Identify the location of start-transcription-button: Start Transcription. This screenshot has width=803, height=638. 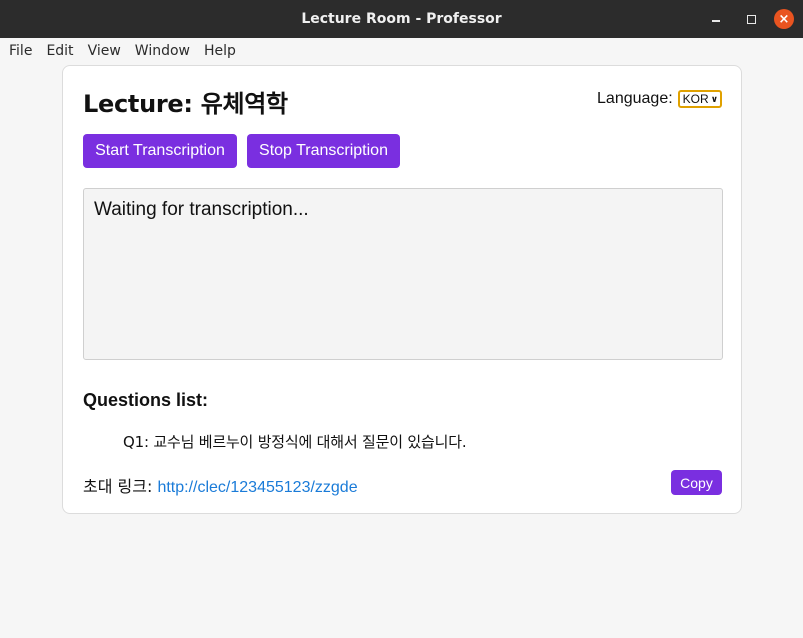
(160, 151).